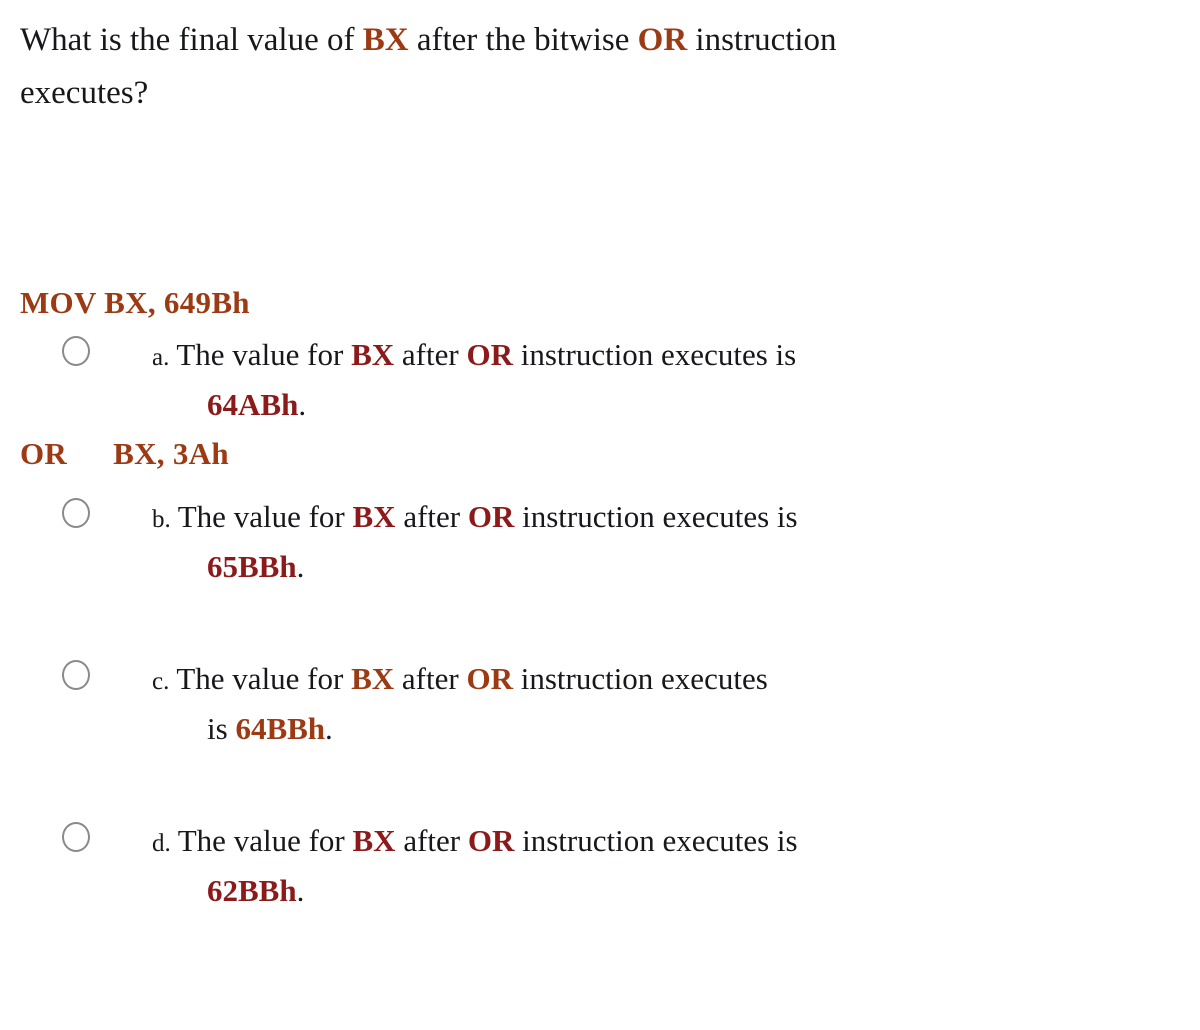  Describe the element at coordinates (523, 40) in the screenshot. I see `question-text-part-2: after the bitwise` at that location.